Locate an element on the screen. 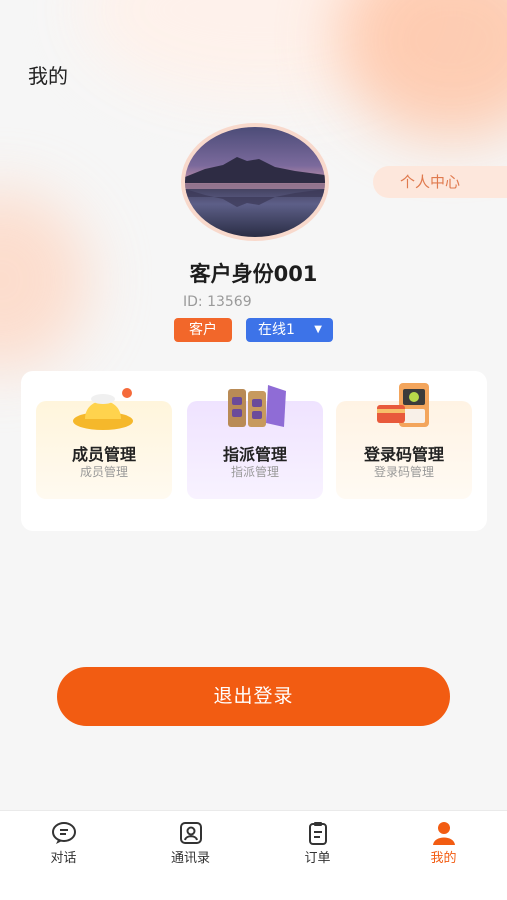  role-badge: 客户 is located at coordinates (203, 330).